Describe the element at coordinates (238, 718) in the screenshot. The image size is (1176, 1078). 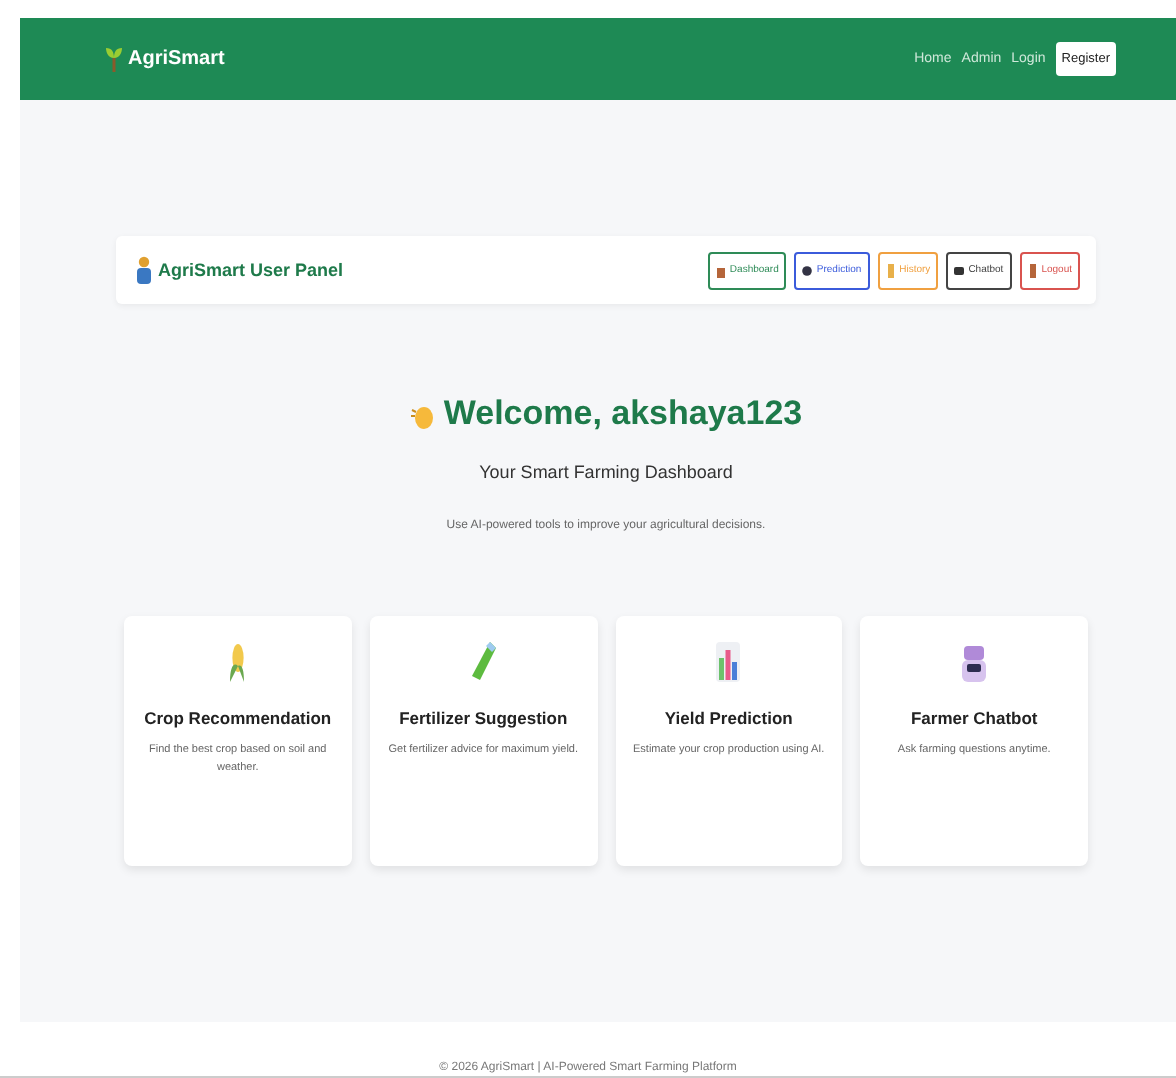
I see `card-title: Crop Recommendation` at that location.